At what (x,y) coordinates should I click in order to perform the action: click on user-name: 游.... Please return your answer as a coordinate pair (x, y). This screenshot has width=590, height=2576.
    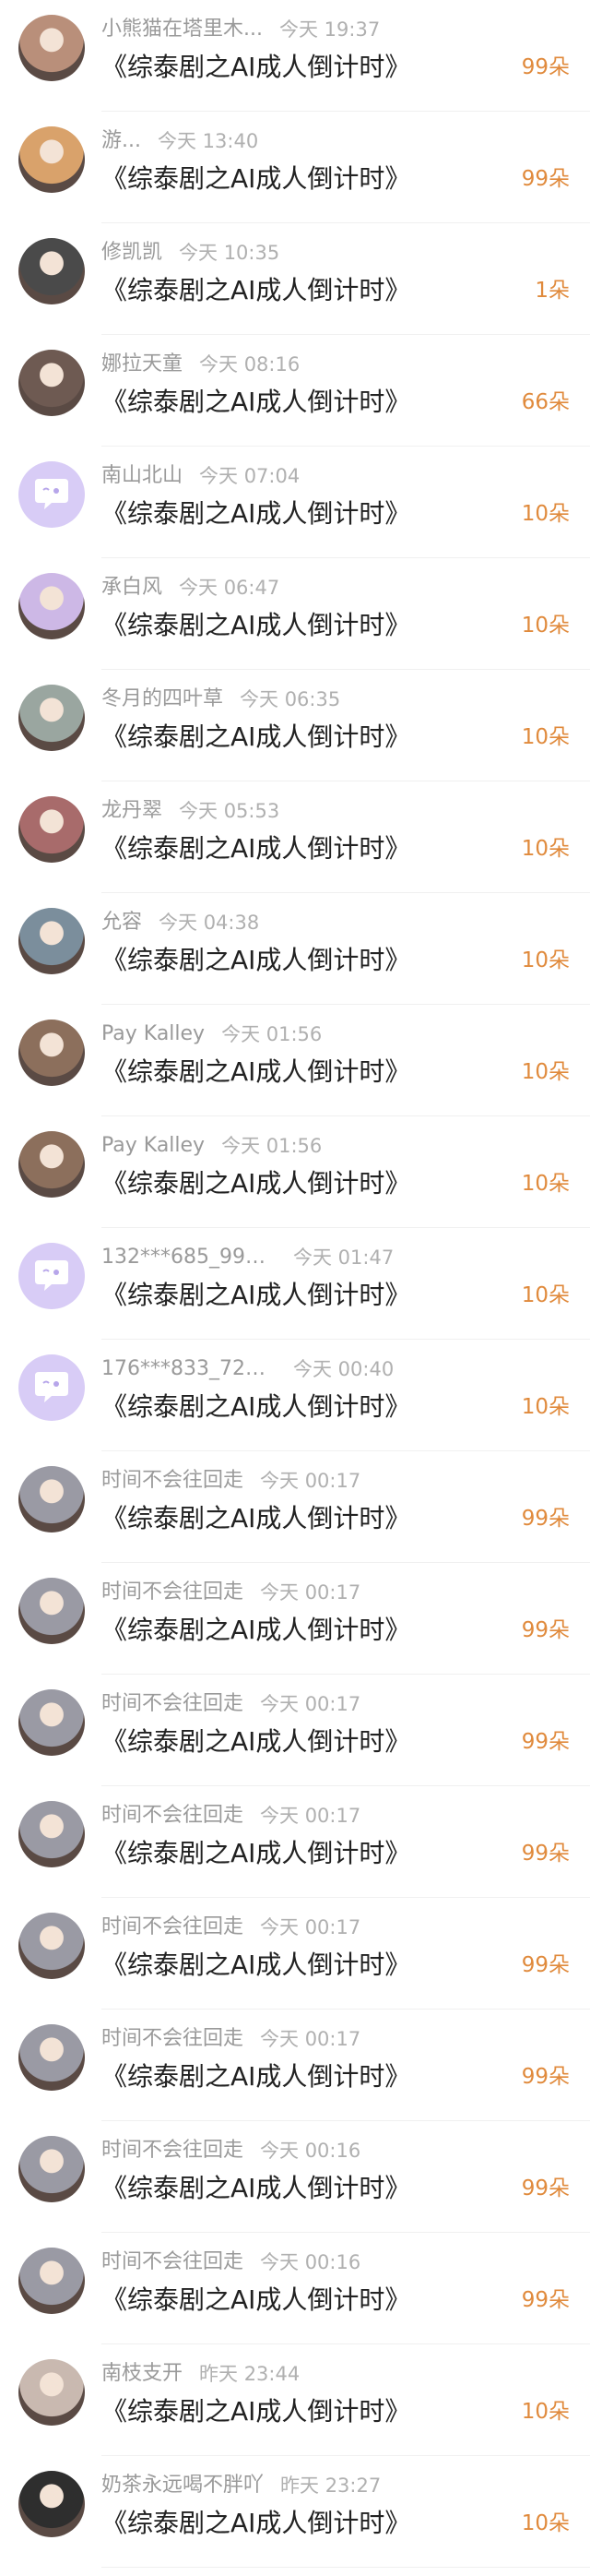
    Looking at the image, I should click on (121, 141).